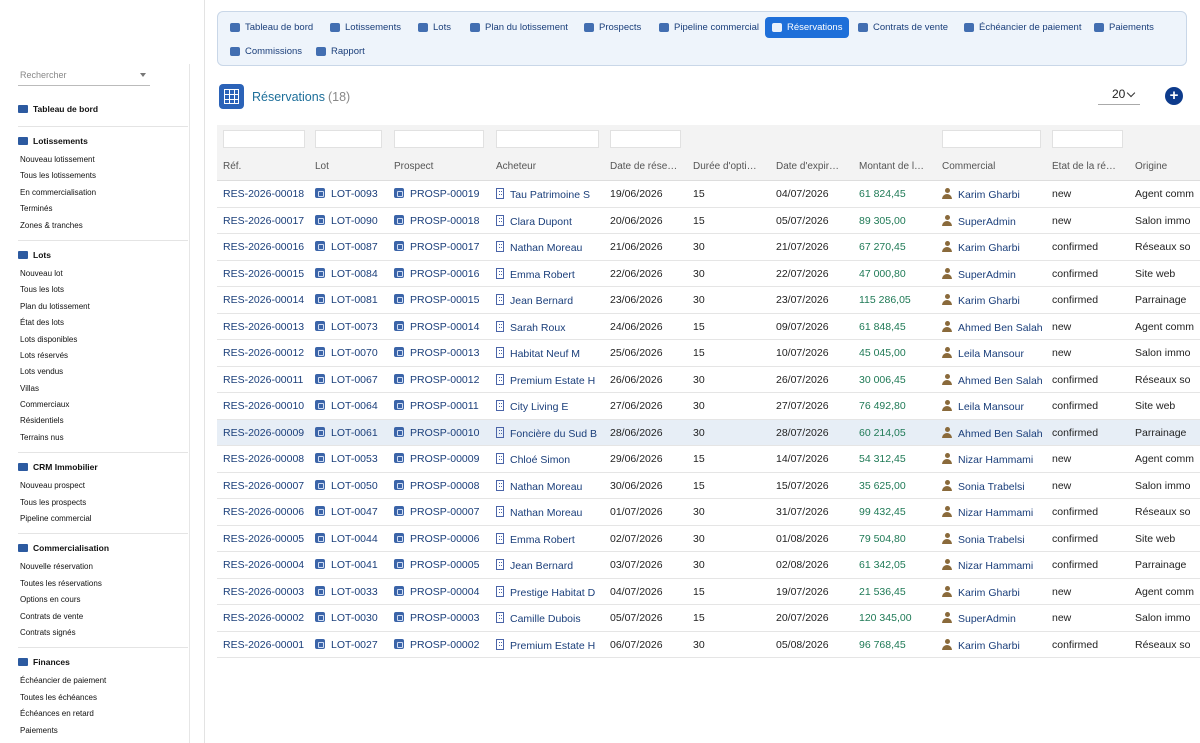  I want to click on sidebar-item: Lots réservés, so click(103, 356).